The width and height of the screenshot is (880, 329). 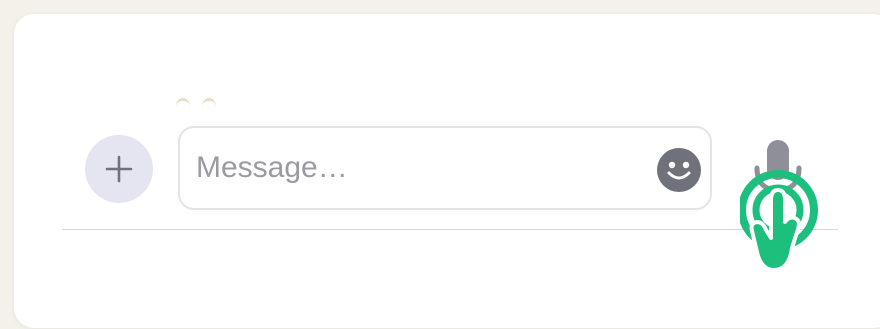 I want to click on tap-gesture-icon, so click(x=778, y=221).